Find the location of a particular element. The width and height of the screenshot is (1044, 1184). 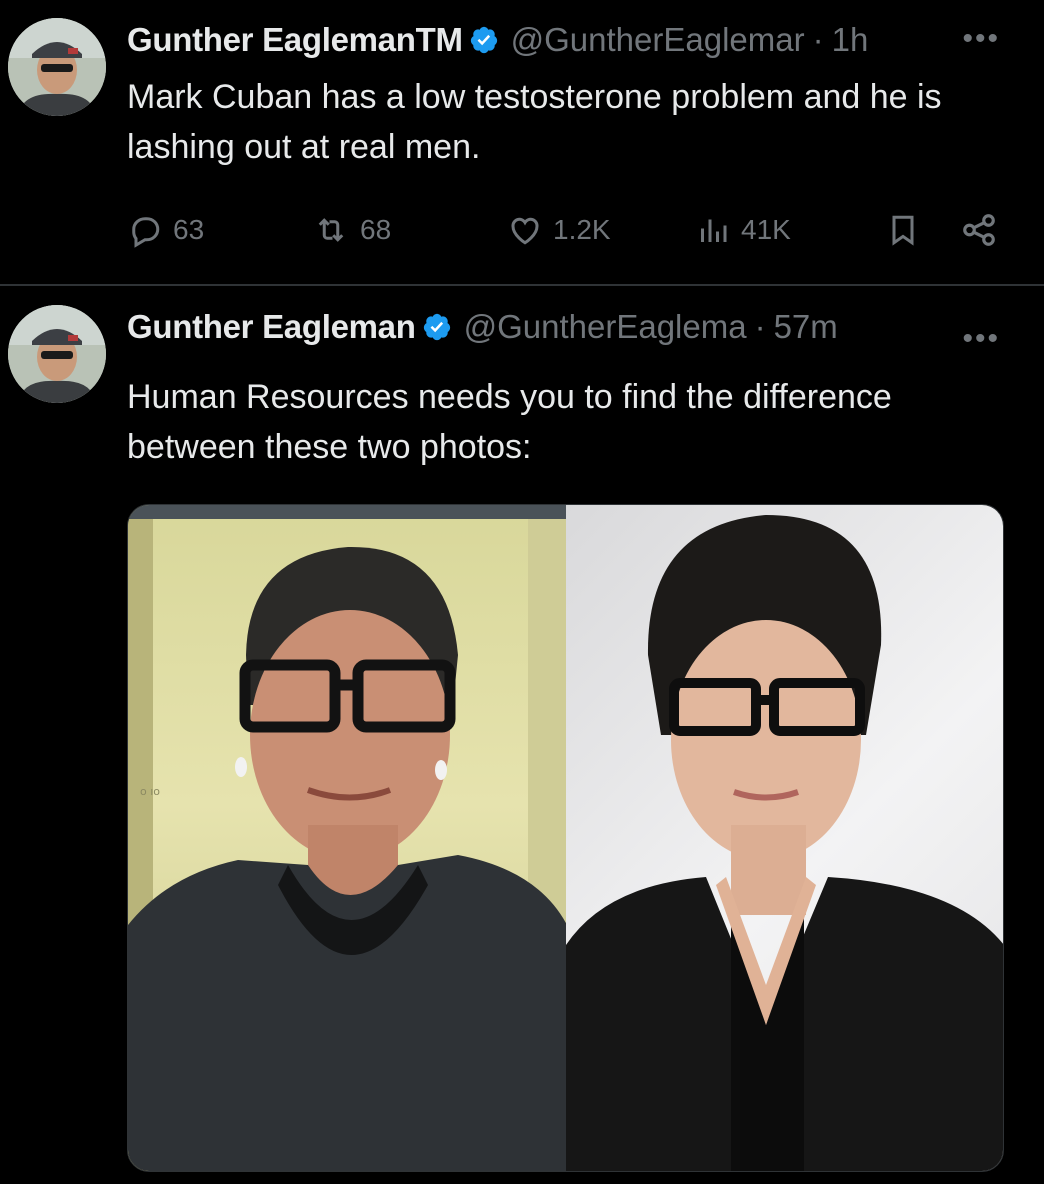

tweet-header: Gunther Eagleman @GuntherEaglema · 57m is located at coordinates (565, 327).